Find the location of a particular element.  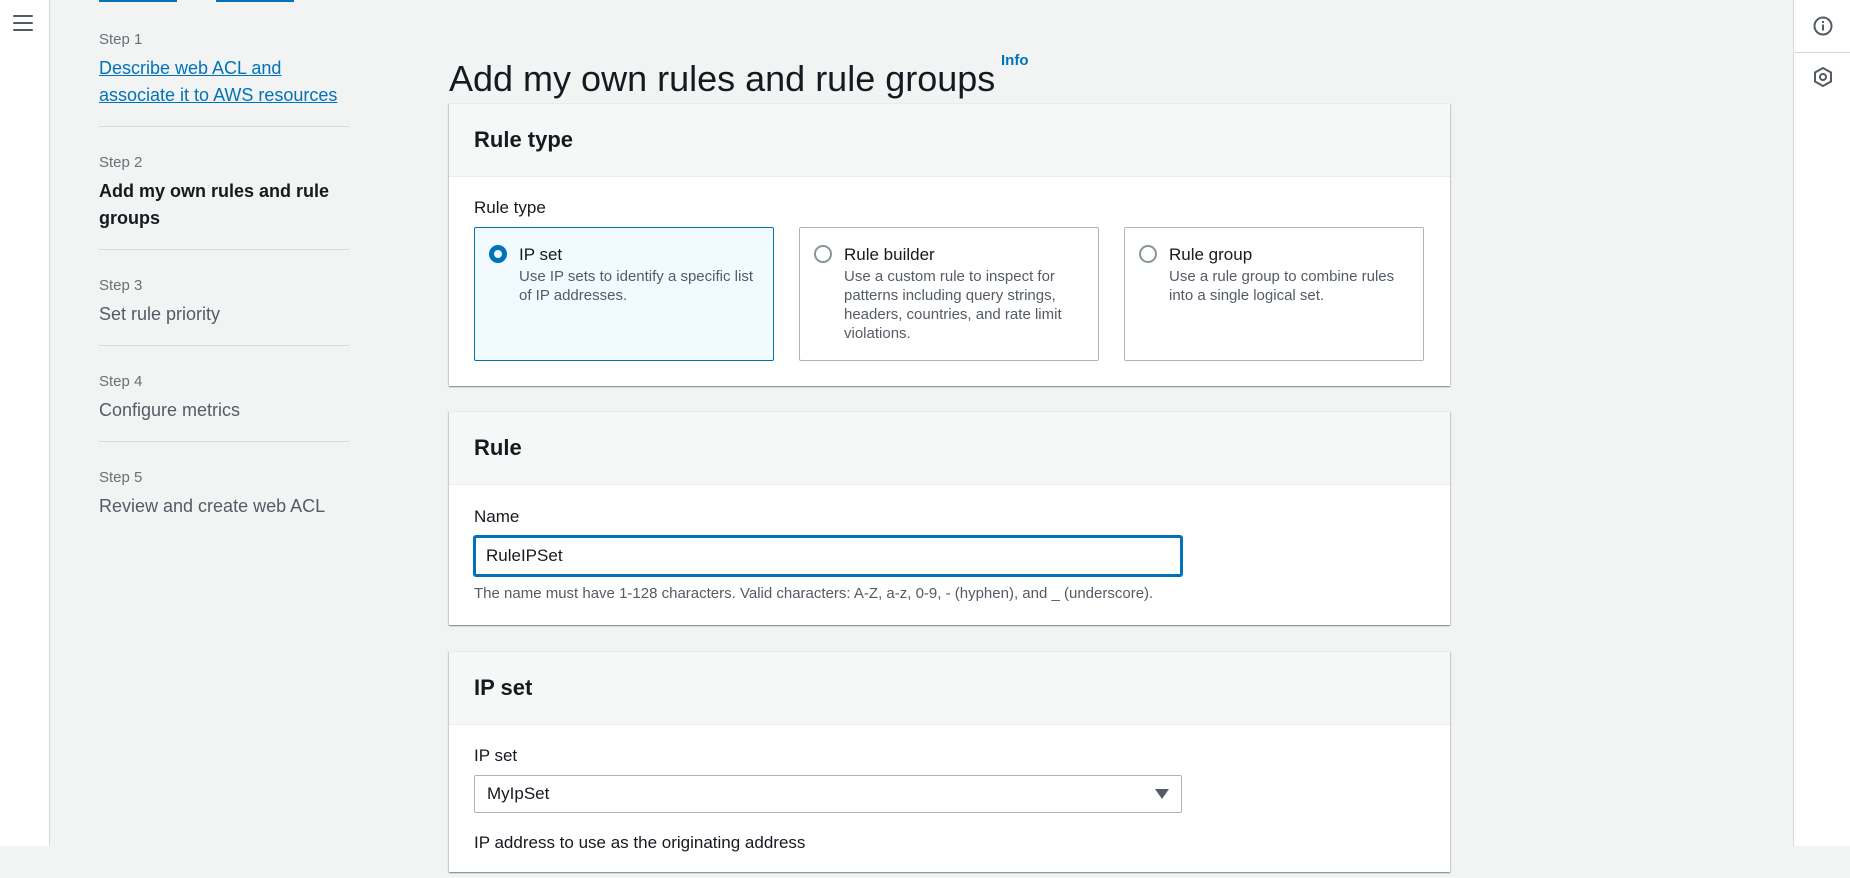

info-circle-icon is located at coordinates (1823, 26).